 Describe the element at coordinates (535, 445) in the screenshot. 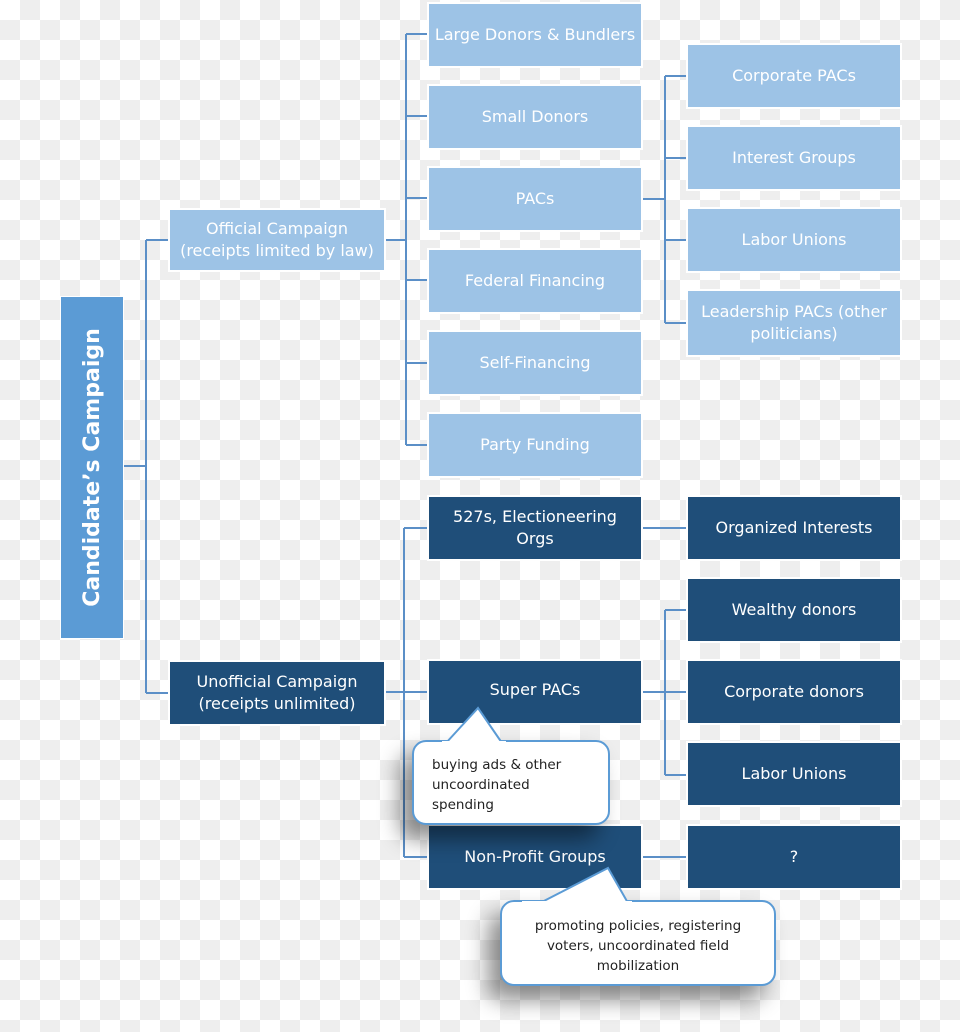

I see `source-party-funding: Party Funding` at that location.